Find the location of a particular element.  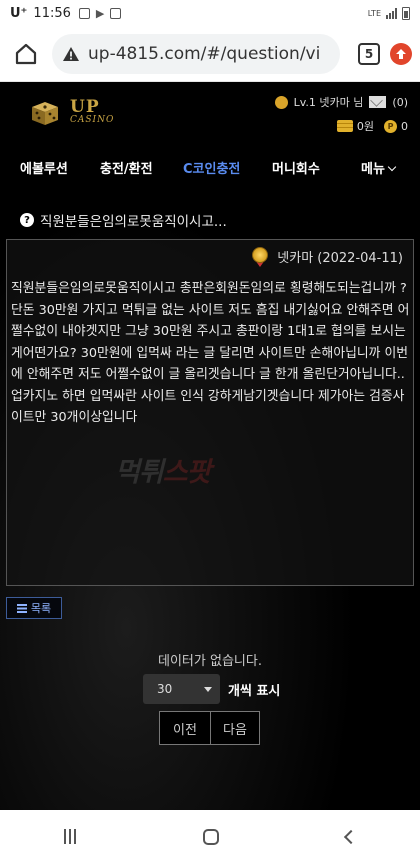

tab-switcher-button: 5 is located at coordinates (369, 53).